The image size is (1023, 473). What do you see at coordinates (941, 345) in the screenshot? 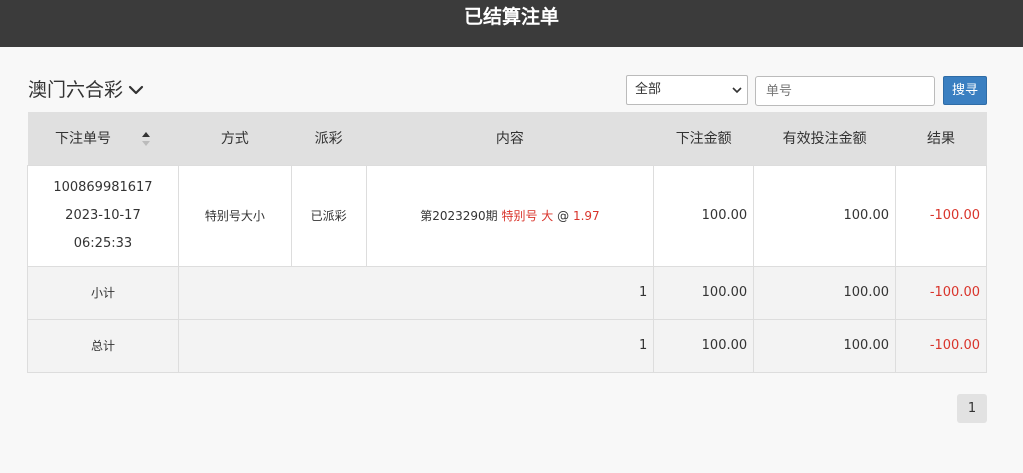
I see `total-result: -100.00` at bounding box center [941, 345].